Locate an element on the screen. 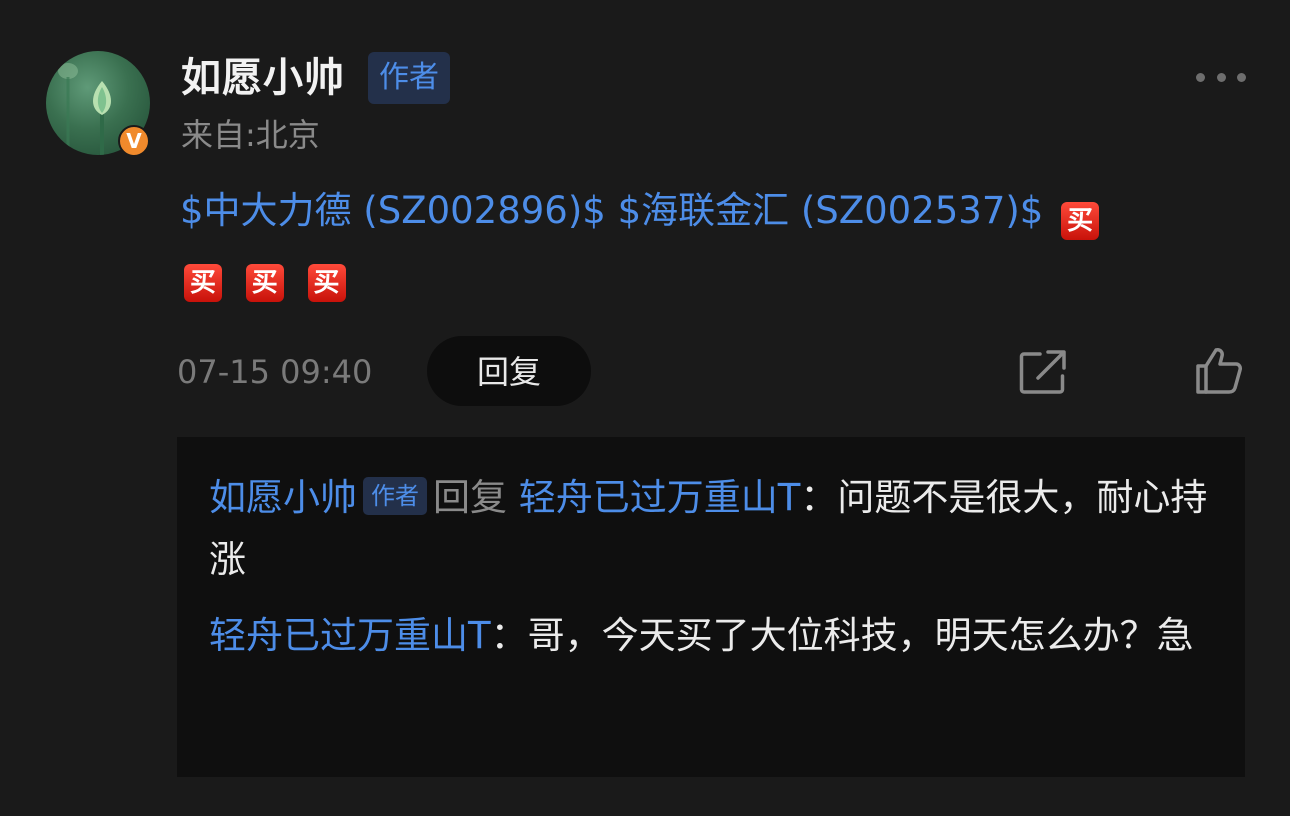 The image size is (1290, 816). reply-item: 轻舟已过万重山T：哥，今天买了大位科技，明天怎么办？急 is located at coordinates (711, 636).